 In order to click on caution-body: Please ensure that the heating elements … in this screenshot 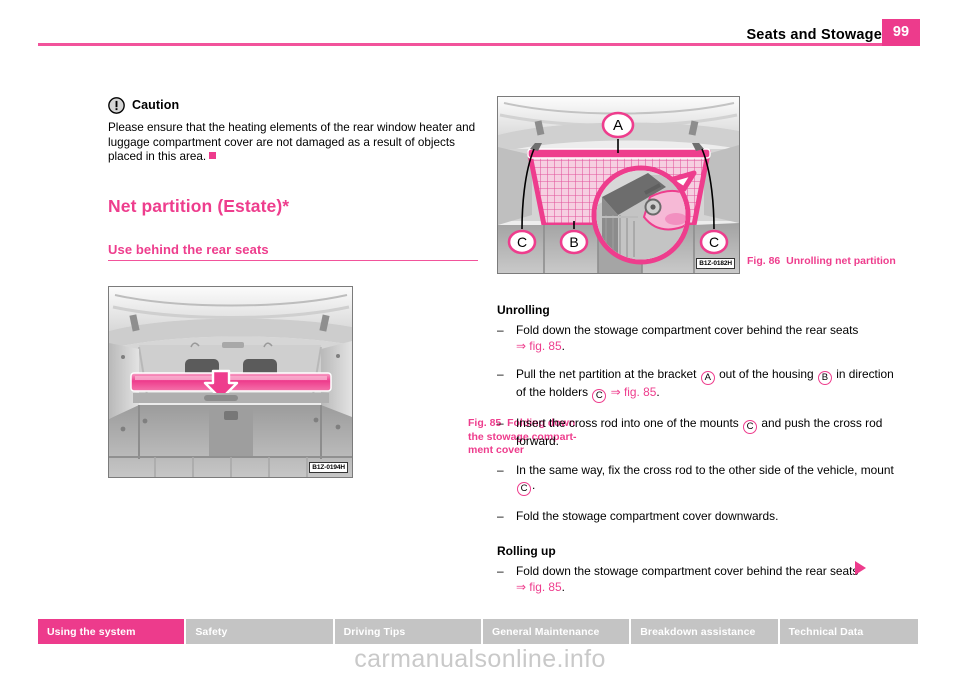, I will do `click(293, 143)`.